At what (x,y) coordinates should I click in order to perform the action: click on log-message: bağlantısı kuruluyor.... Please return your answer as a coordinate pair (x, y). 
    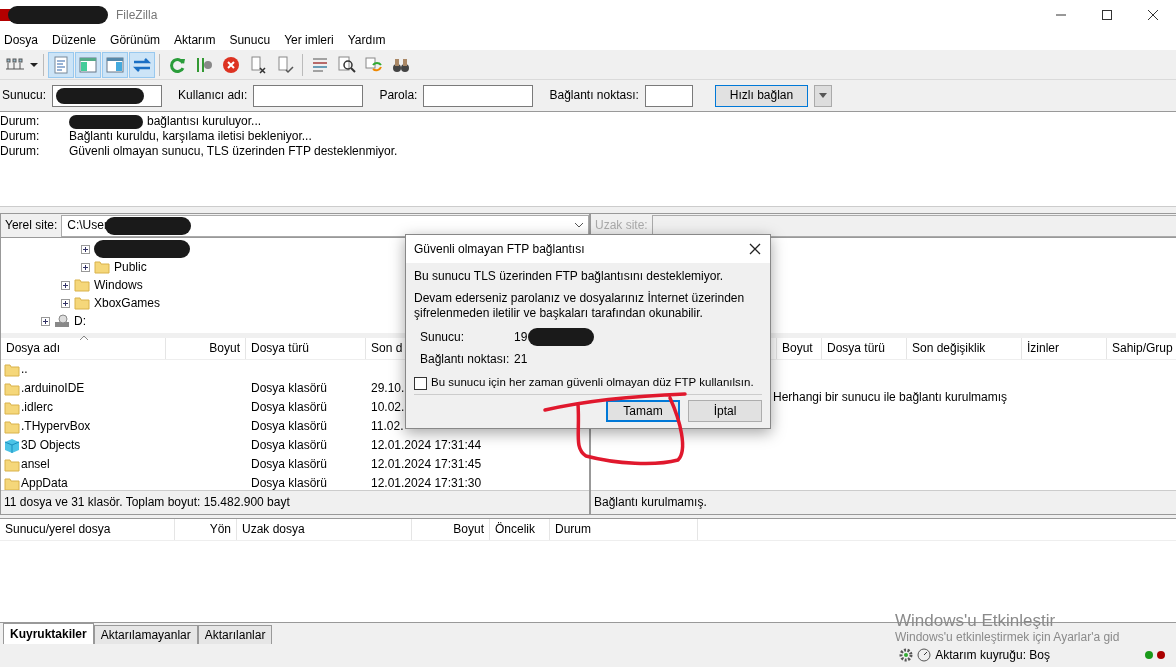
    Looking at the image, I should click on (204, 121).